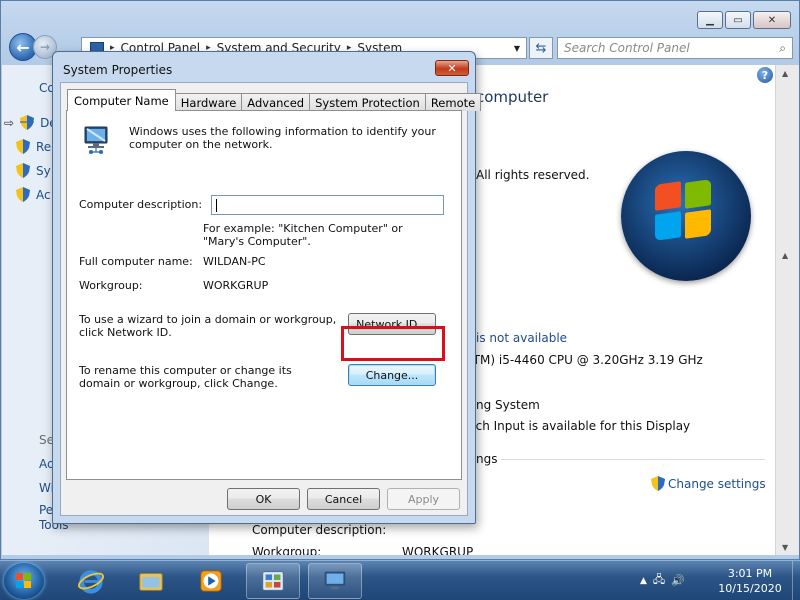 This screenshot has width=800, height=600. I want to click on close-button: ✕, so click(772, 20).